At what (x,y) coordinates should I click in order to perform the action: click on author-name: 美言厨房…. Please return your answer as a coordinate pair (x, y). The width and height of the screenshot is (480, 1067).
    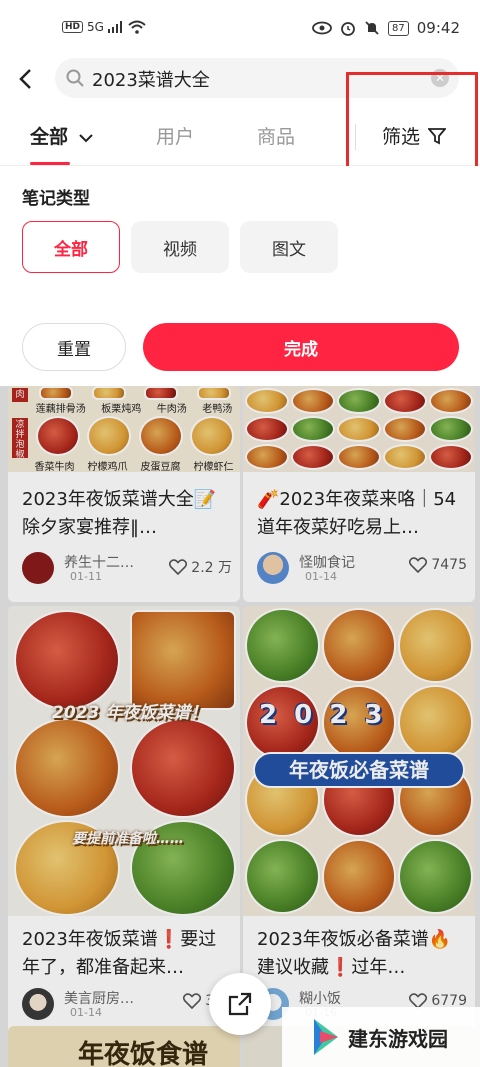
    Looking at the image, I should click on (99, 998).